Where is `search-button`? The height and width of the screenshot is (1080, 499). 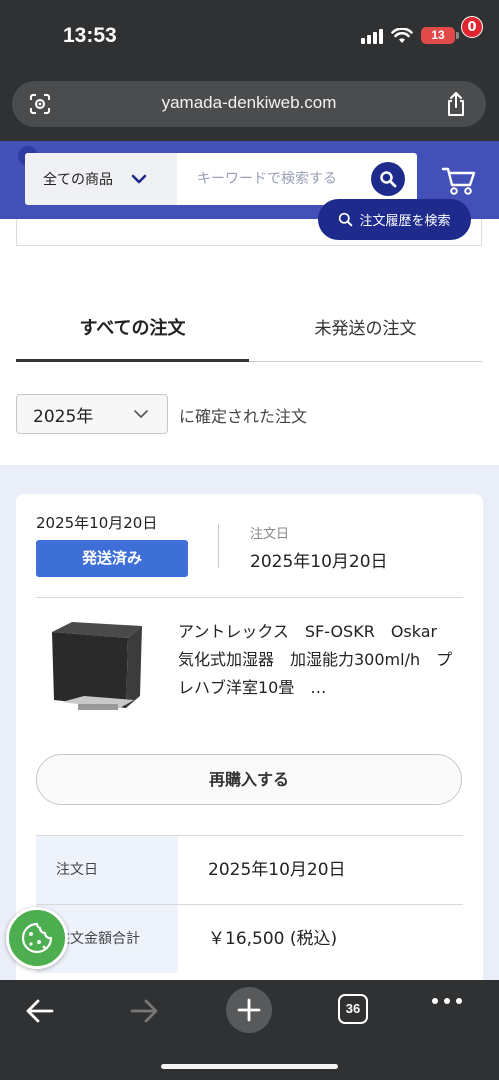 search-button is located at coordinates (388, 179).